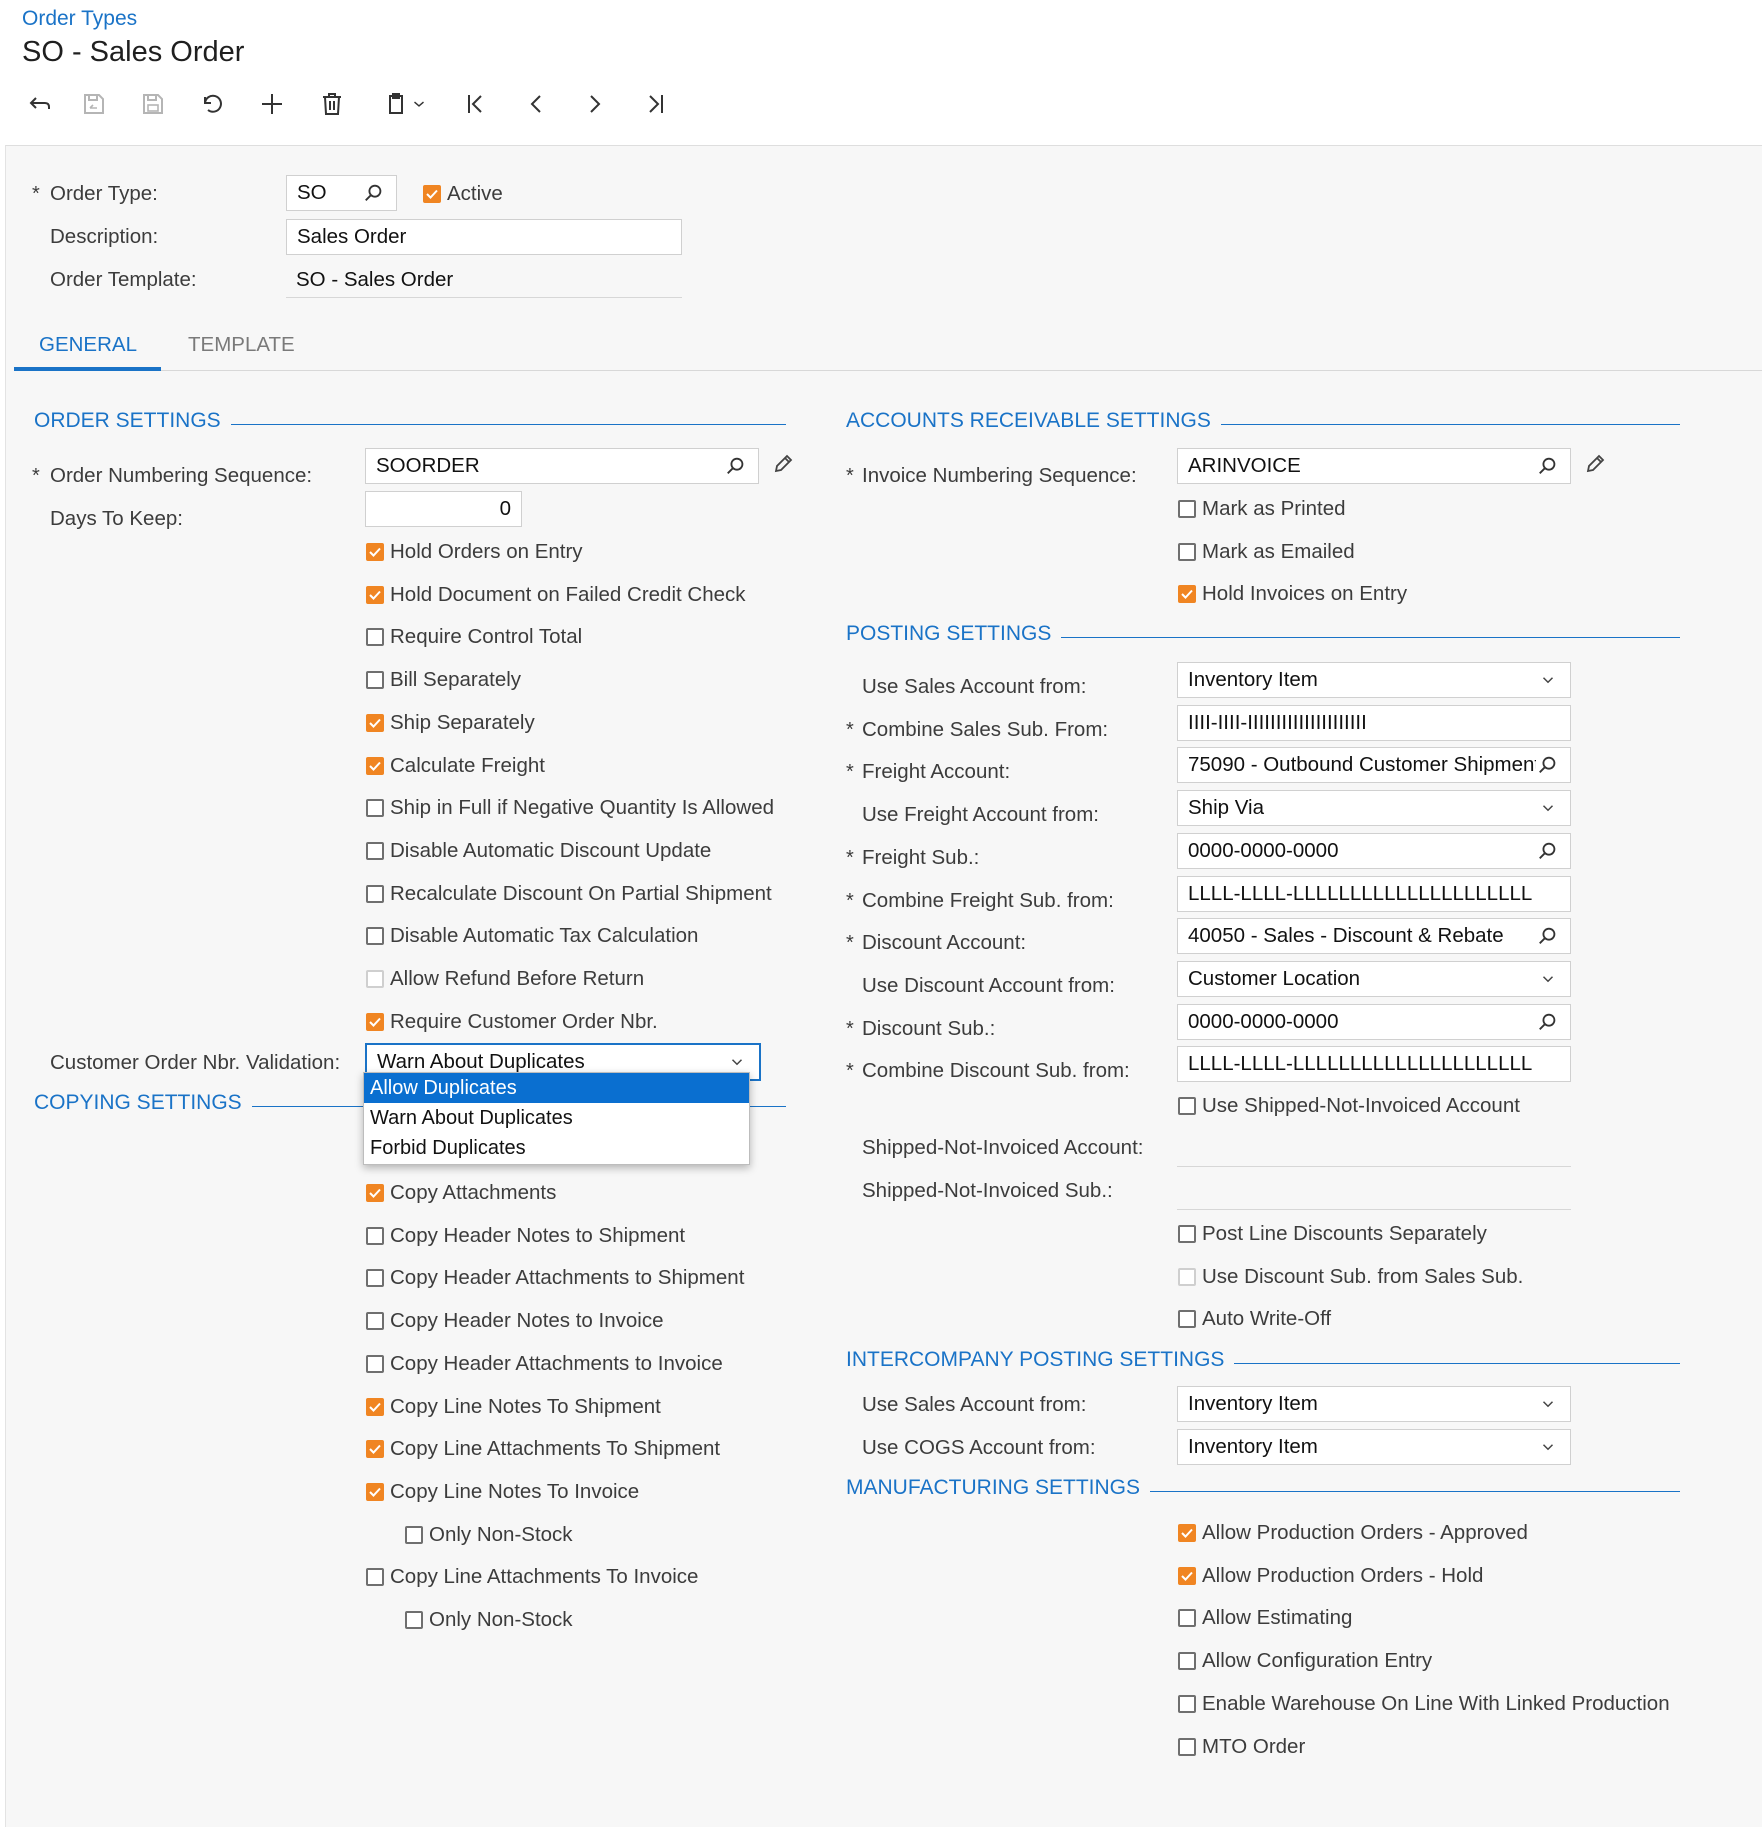 This screenshot has height=1827, width=1762. Describe the element at coordinates (1332, 1234) in the screenshot. I see `checkbox-row: Post Line Discounts Separately` at that location.